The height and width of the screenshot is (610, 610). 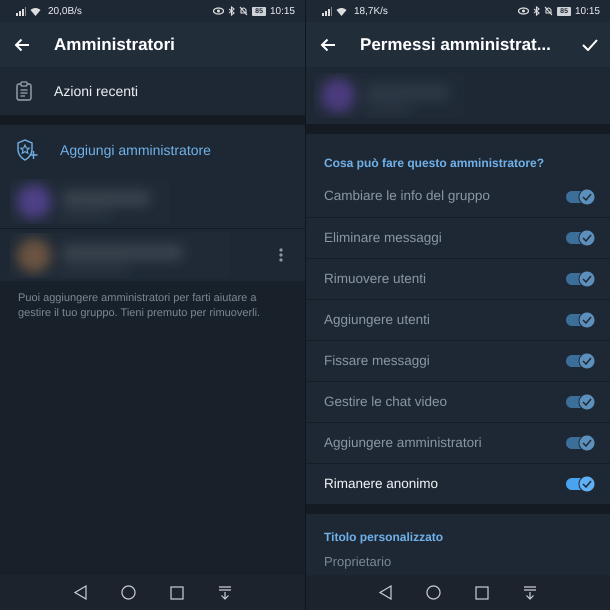 I want to click on title-input-field: Proprietario, so click(x=458, y=562).